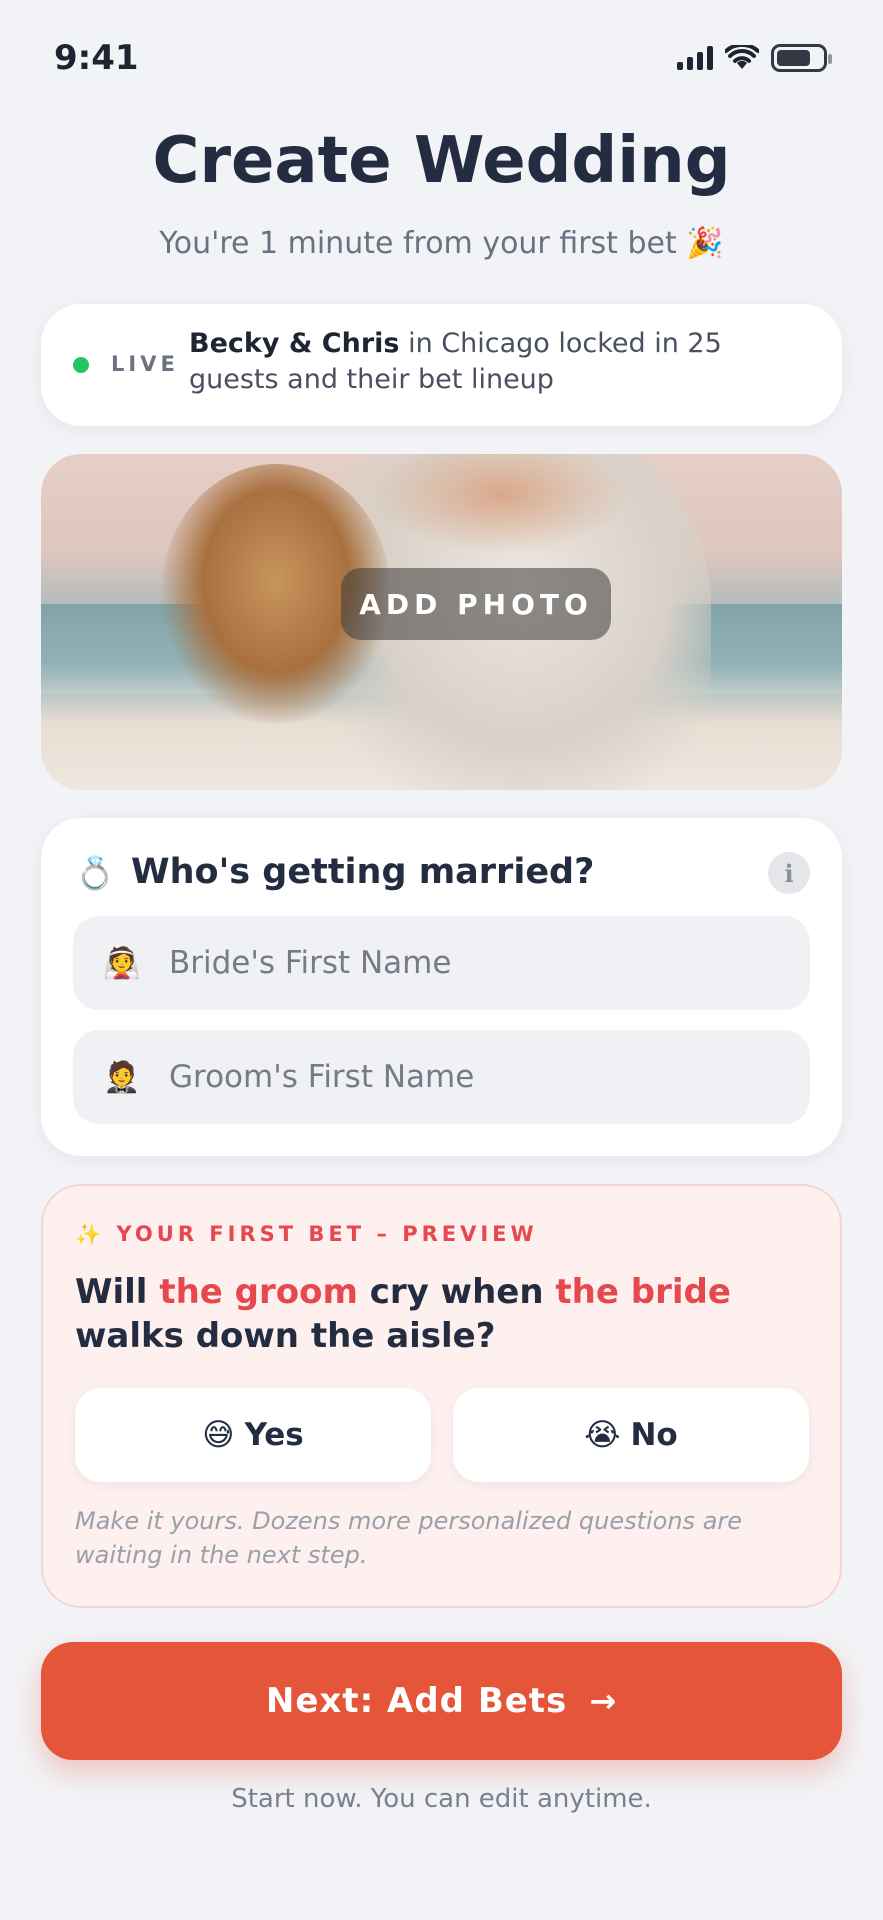  I want to click on status-icons, so click(754, 58).